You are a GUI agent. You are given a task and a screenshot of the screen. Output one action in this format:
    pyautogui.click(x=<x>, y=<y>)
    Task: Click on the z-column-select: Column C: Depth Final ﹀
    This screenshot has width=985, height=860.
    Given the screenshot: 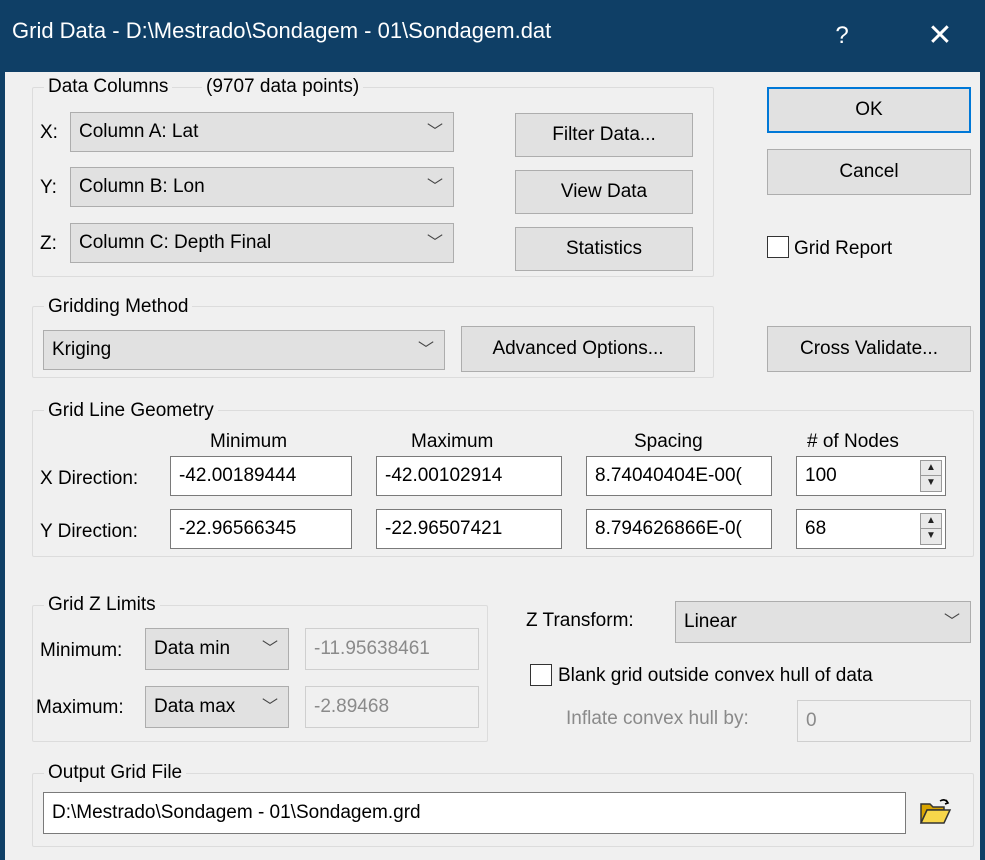 What is the action you would take?
    pyautogui.click(x=262, y=243)
    